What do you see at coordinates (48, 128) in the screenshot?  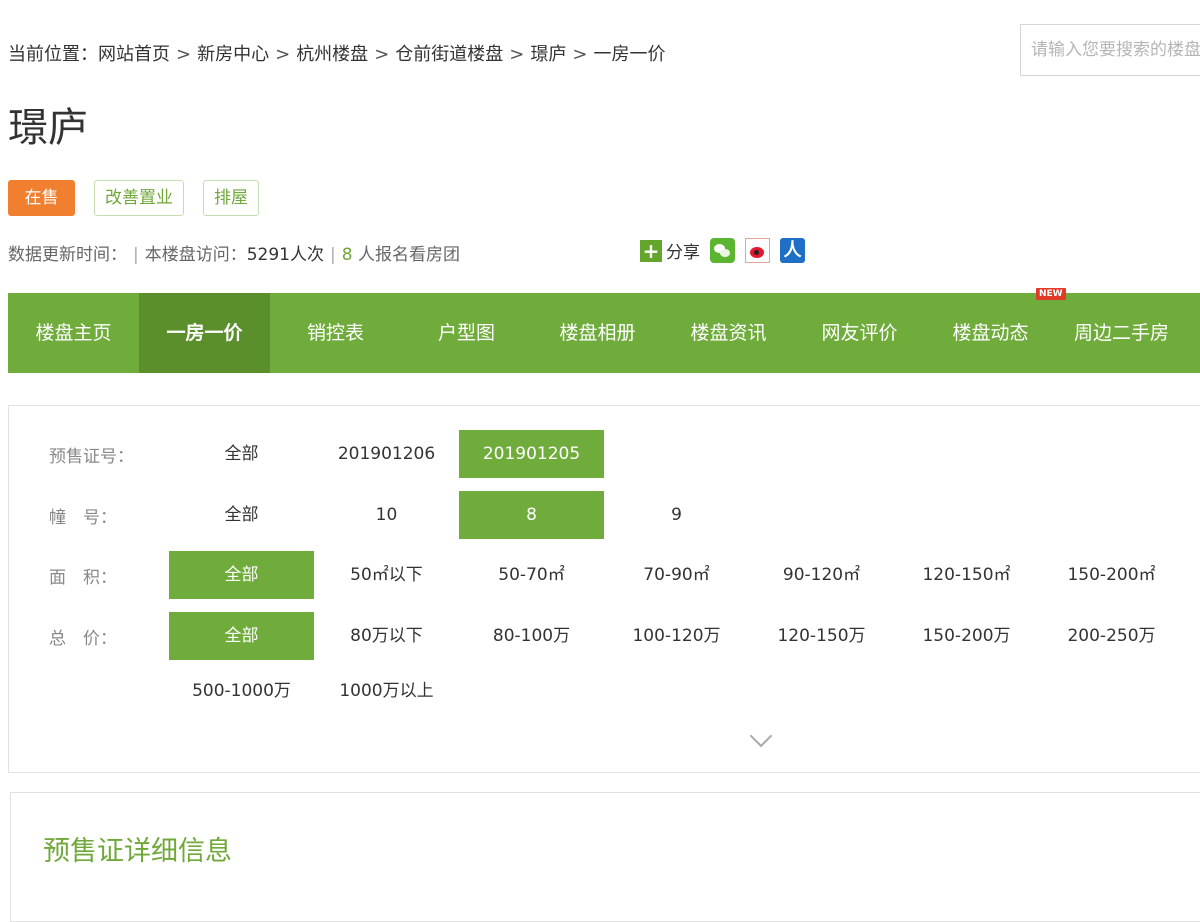 I see `page-title: 璟庐` at bounding box center [48, 128].